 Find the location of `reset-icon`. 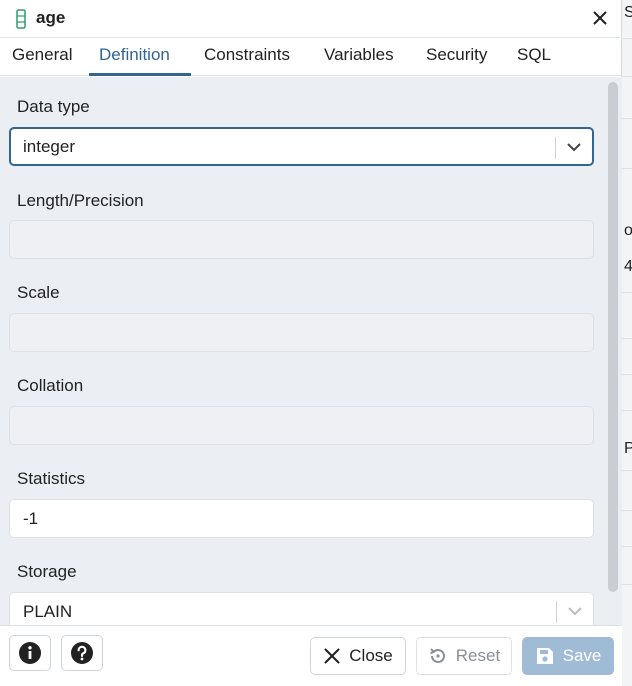

reset-icon is located at coordinates (437, 655).